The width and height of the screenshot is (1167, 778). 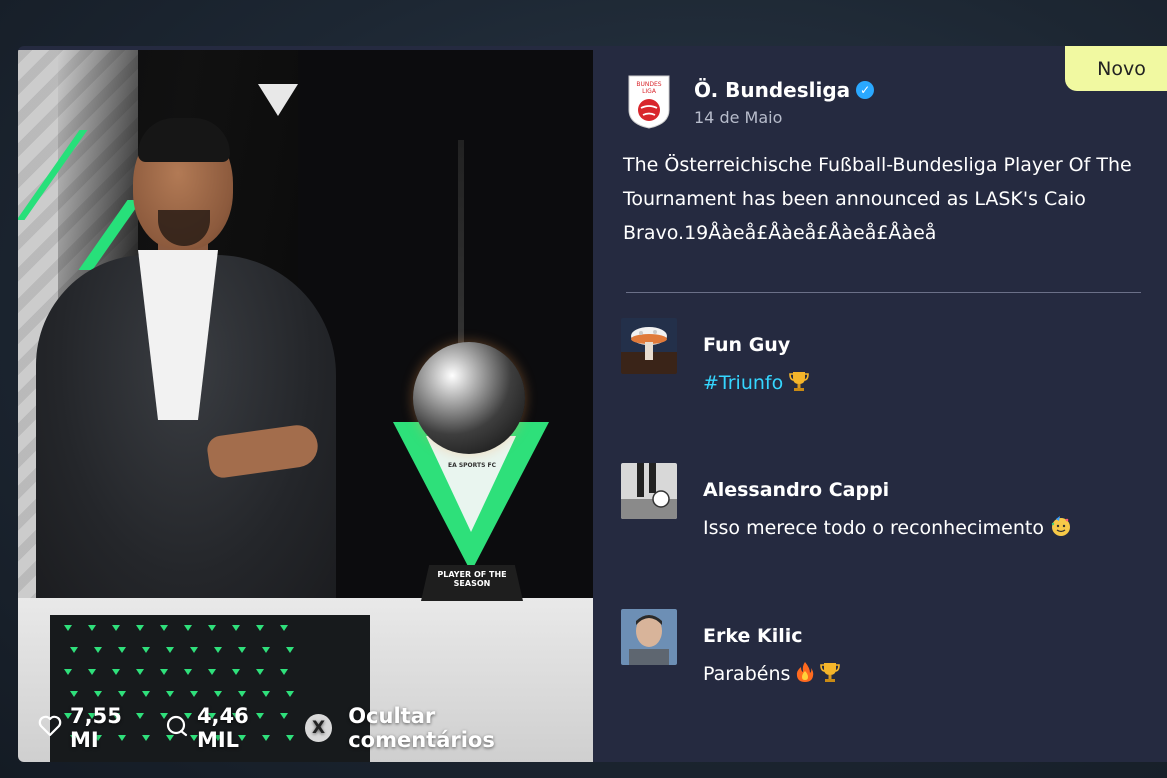 What do you see at coordinates (649, 102) in the screenshot?
I see `bundesliga-logo: BUNDES LIGA` at bounding box center [649, 102].